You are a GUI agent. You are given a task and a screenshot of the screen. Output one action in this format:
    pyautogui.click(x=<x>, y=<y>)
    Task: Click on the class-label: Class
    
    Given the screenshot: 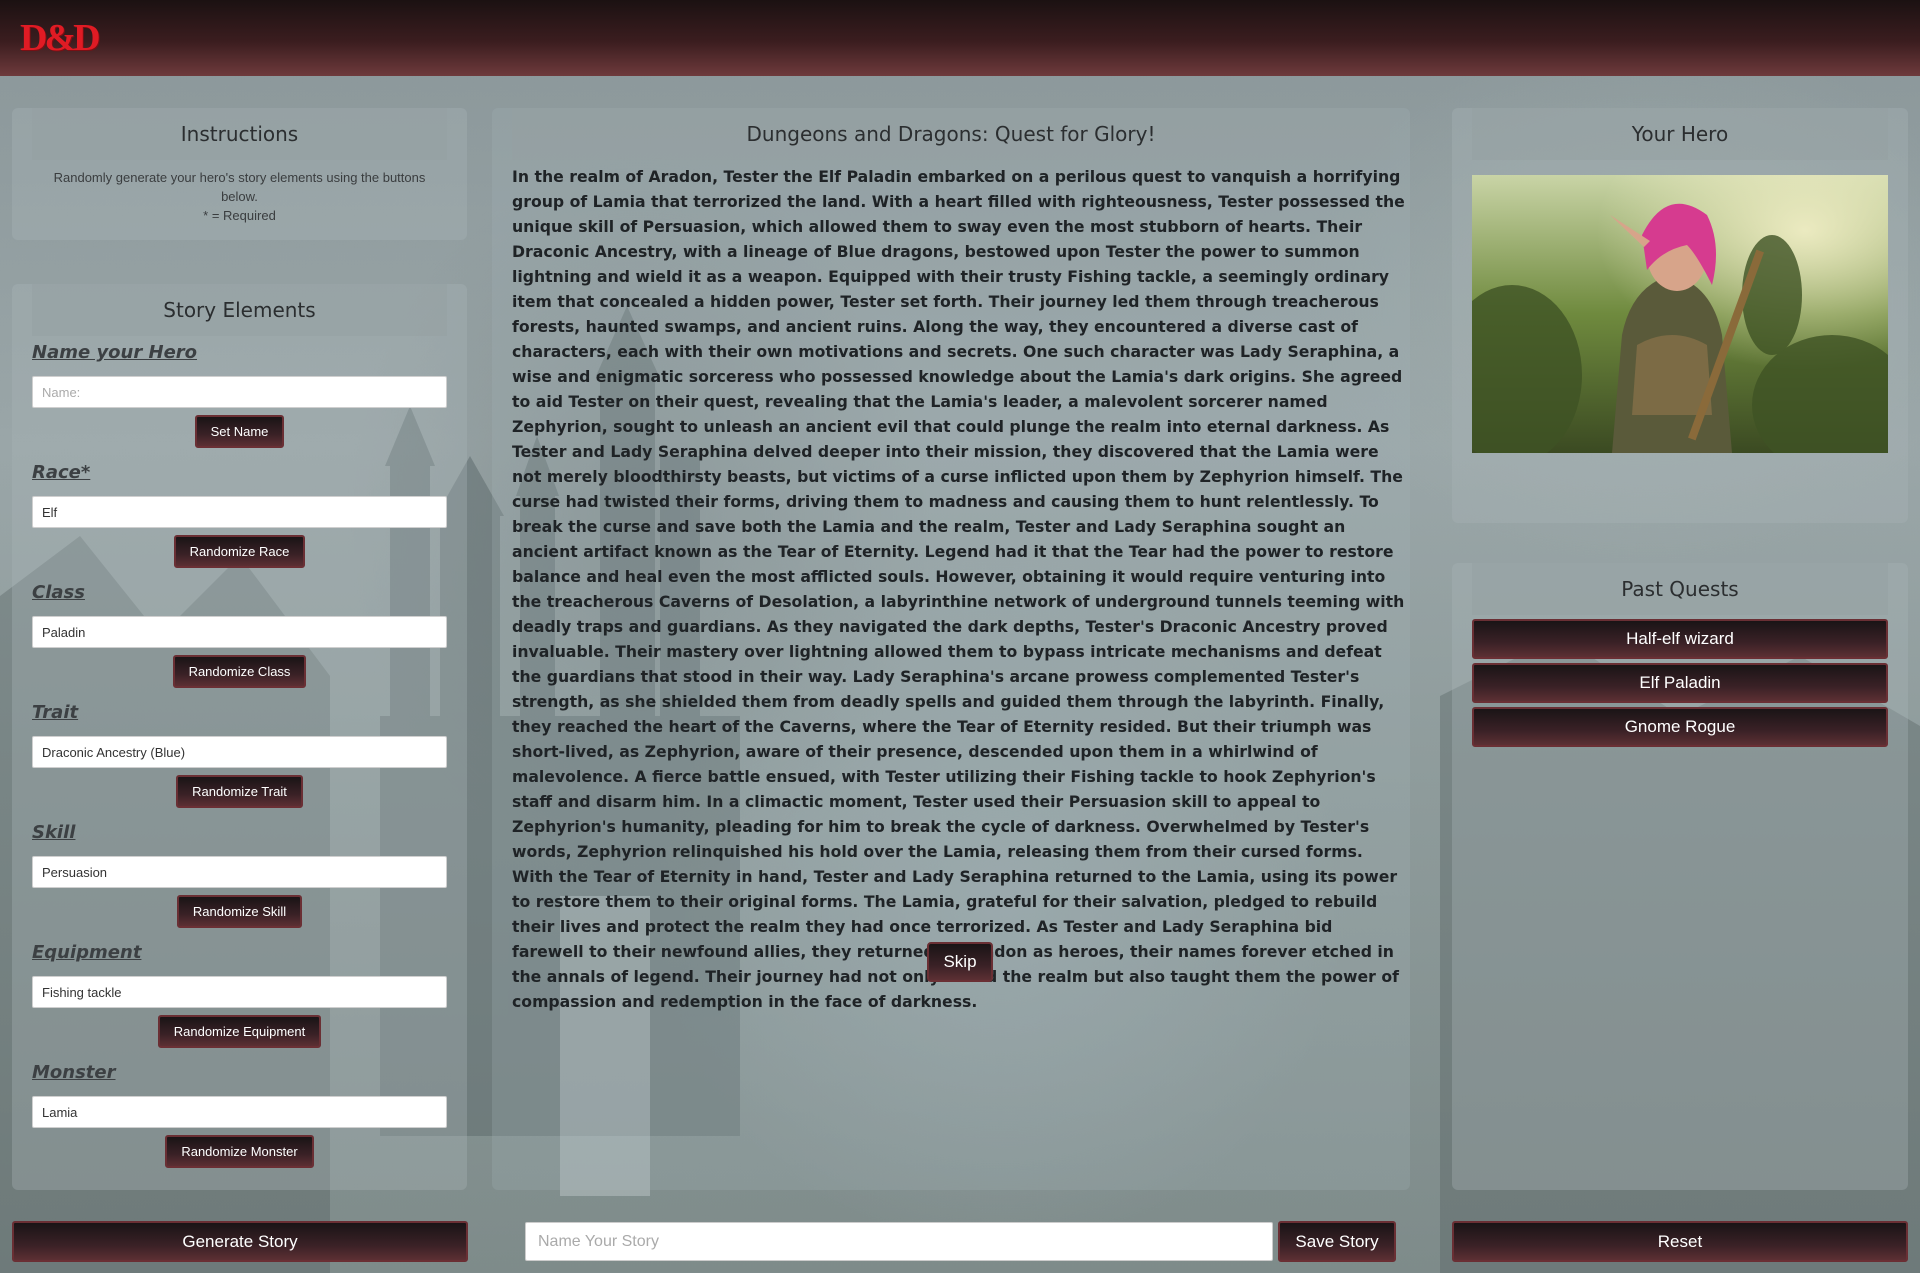 What is the action you would take?
    pyautogui.click(x=58, y=592)
    